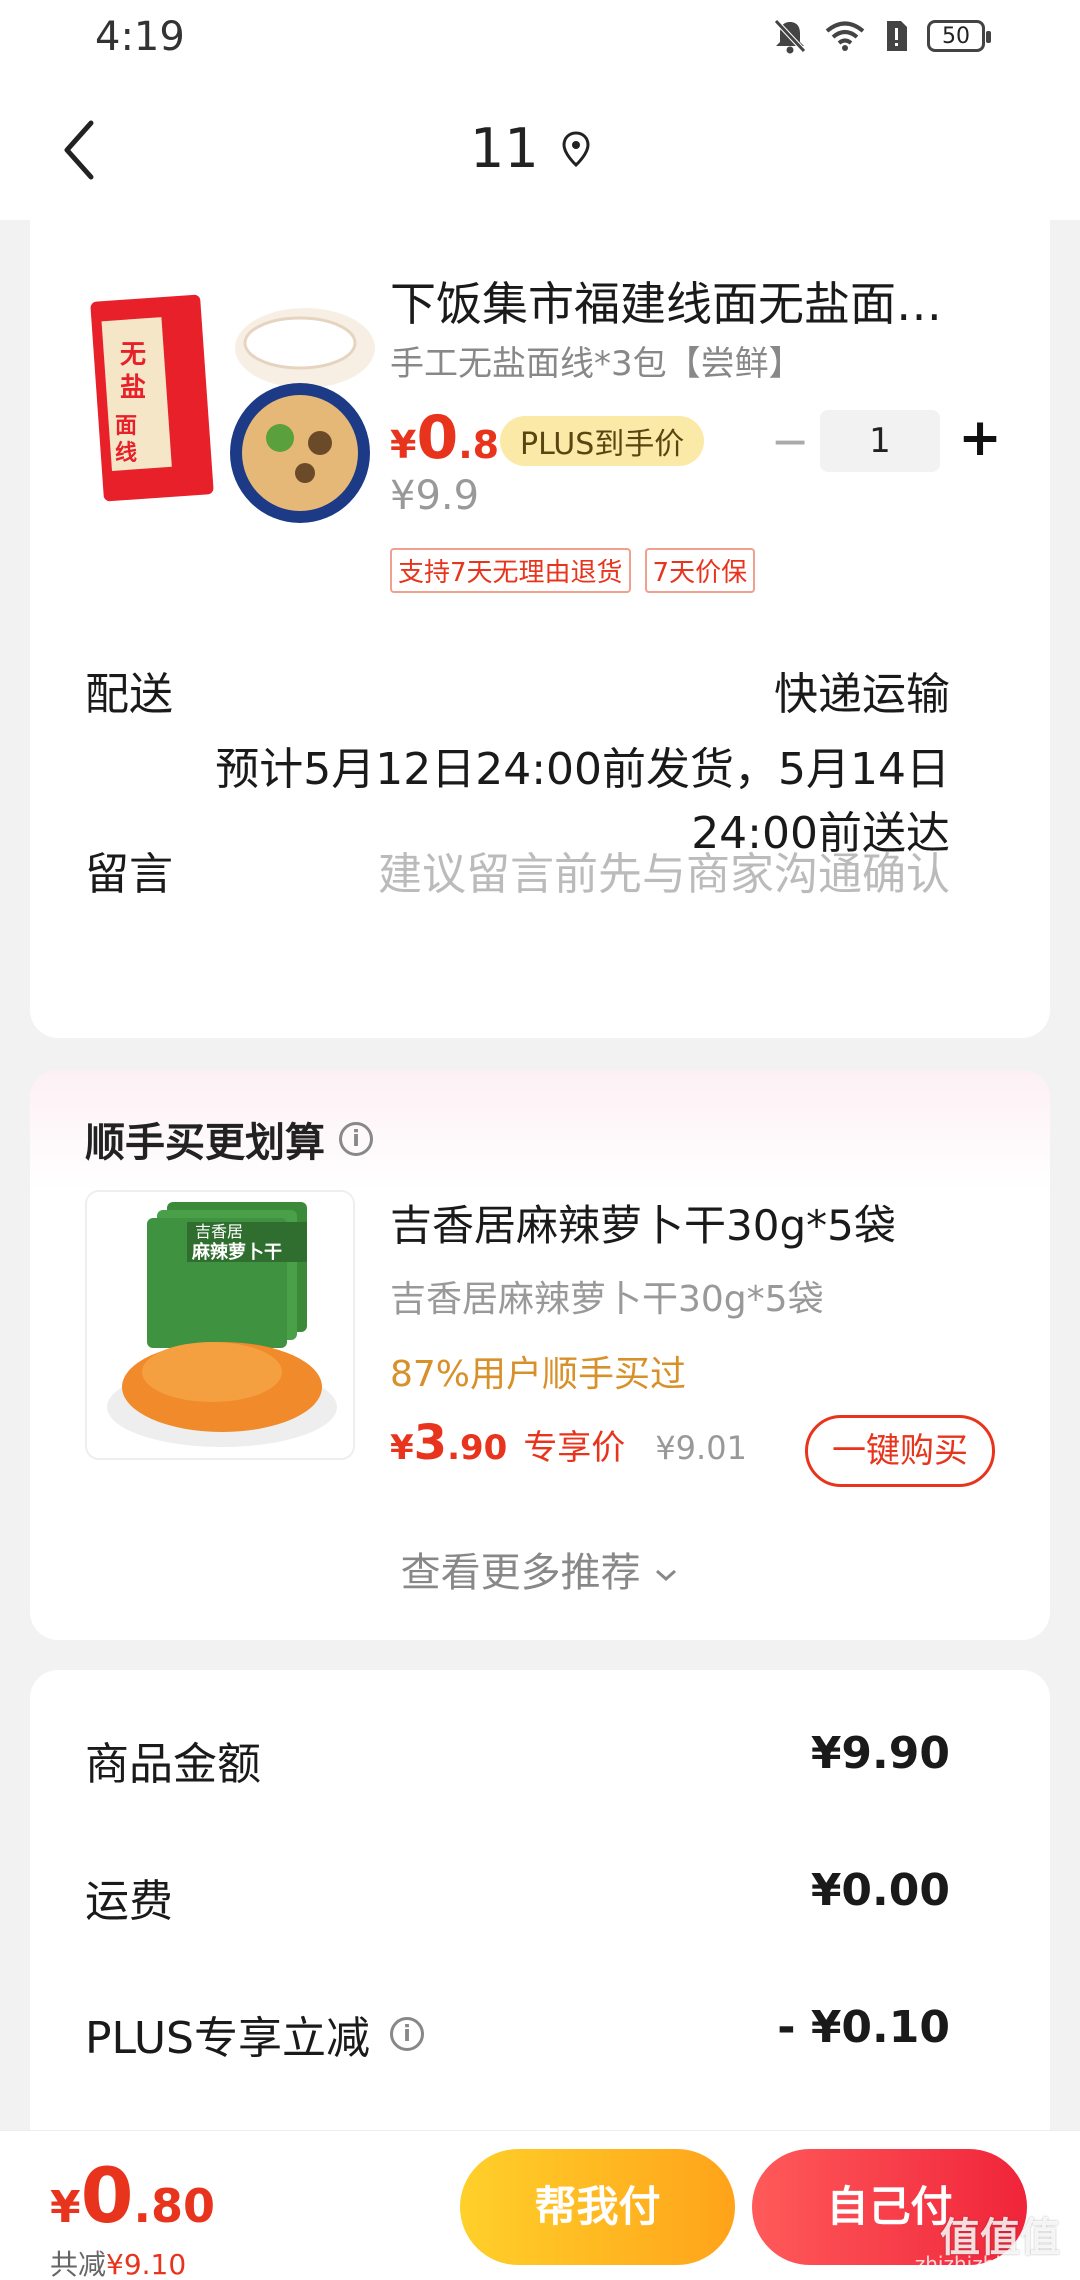  What do you see at coordinates (790, 443) in the screenshot?
I see `quantity-decrease-button: −` at bounding box center [790, 443].